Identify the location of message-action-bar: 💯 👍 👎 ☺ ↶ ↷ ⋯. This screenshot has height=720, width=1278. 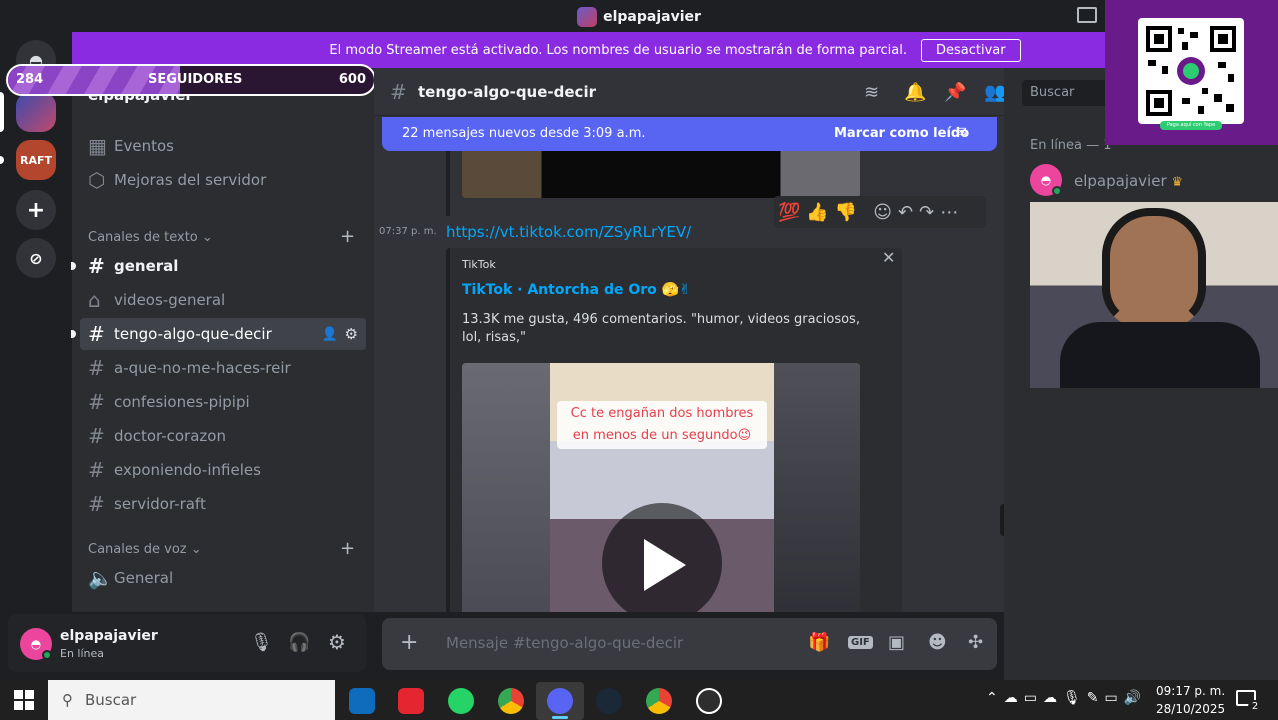
(880, 212).